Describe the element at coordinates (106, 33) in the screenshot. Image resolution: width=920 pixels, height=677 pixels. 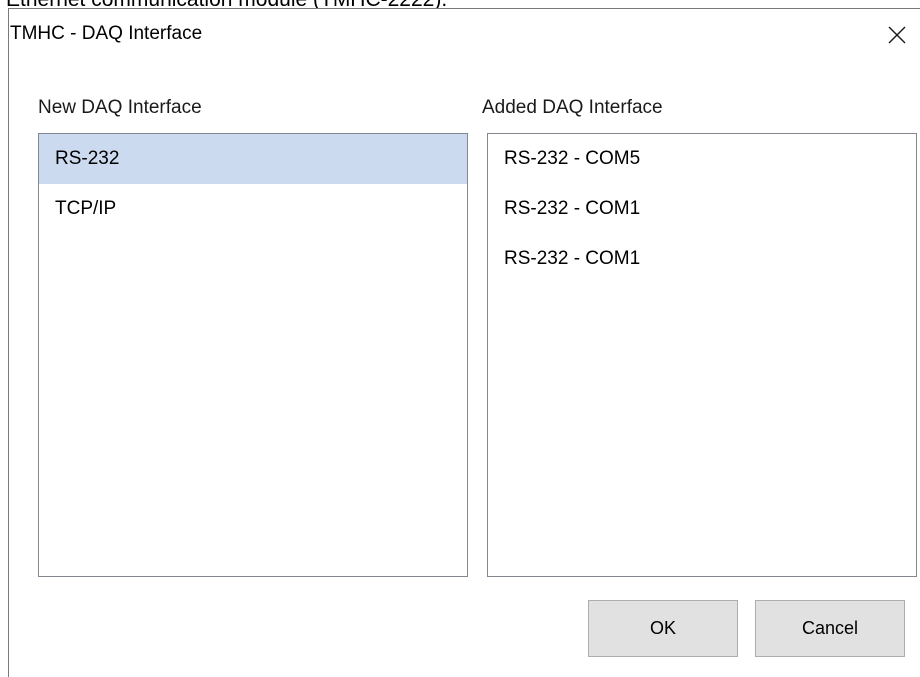
I see `dialog-title: TMHC - DAQ Interface` at that location.